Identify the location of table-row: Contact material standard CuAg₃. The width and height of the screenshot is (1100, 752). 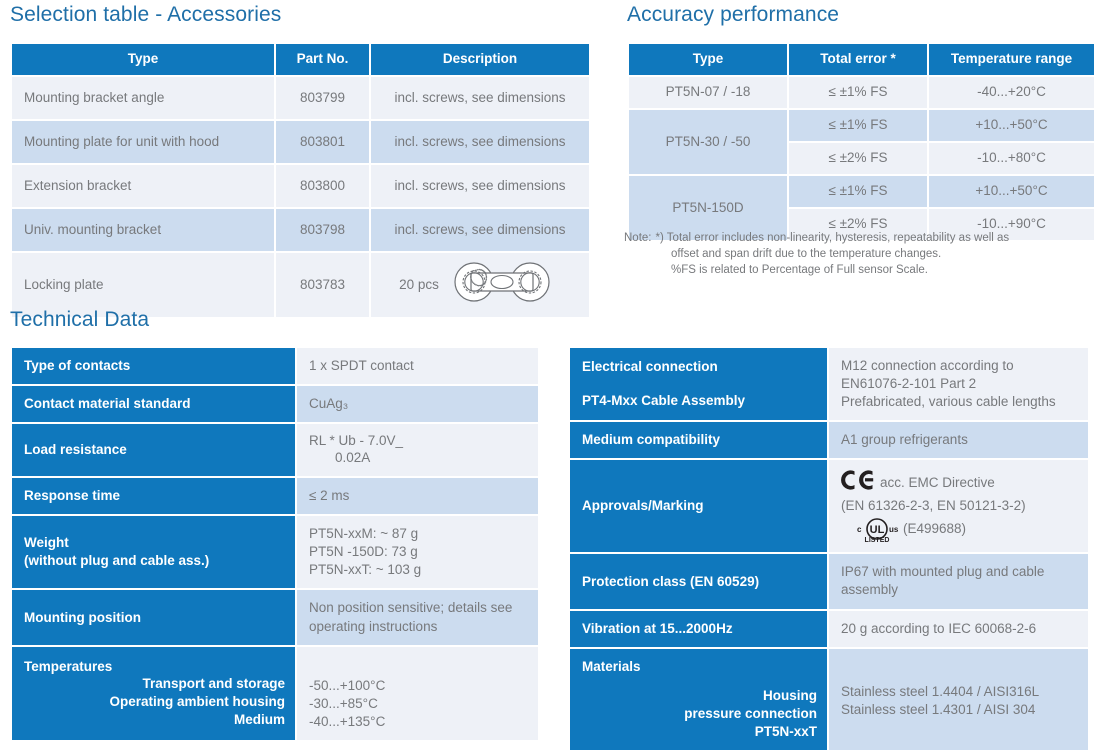
(275, 404).